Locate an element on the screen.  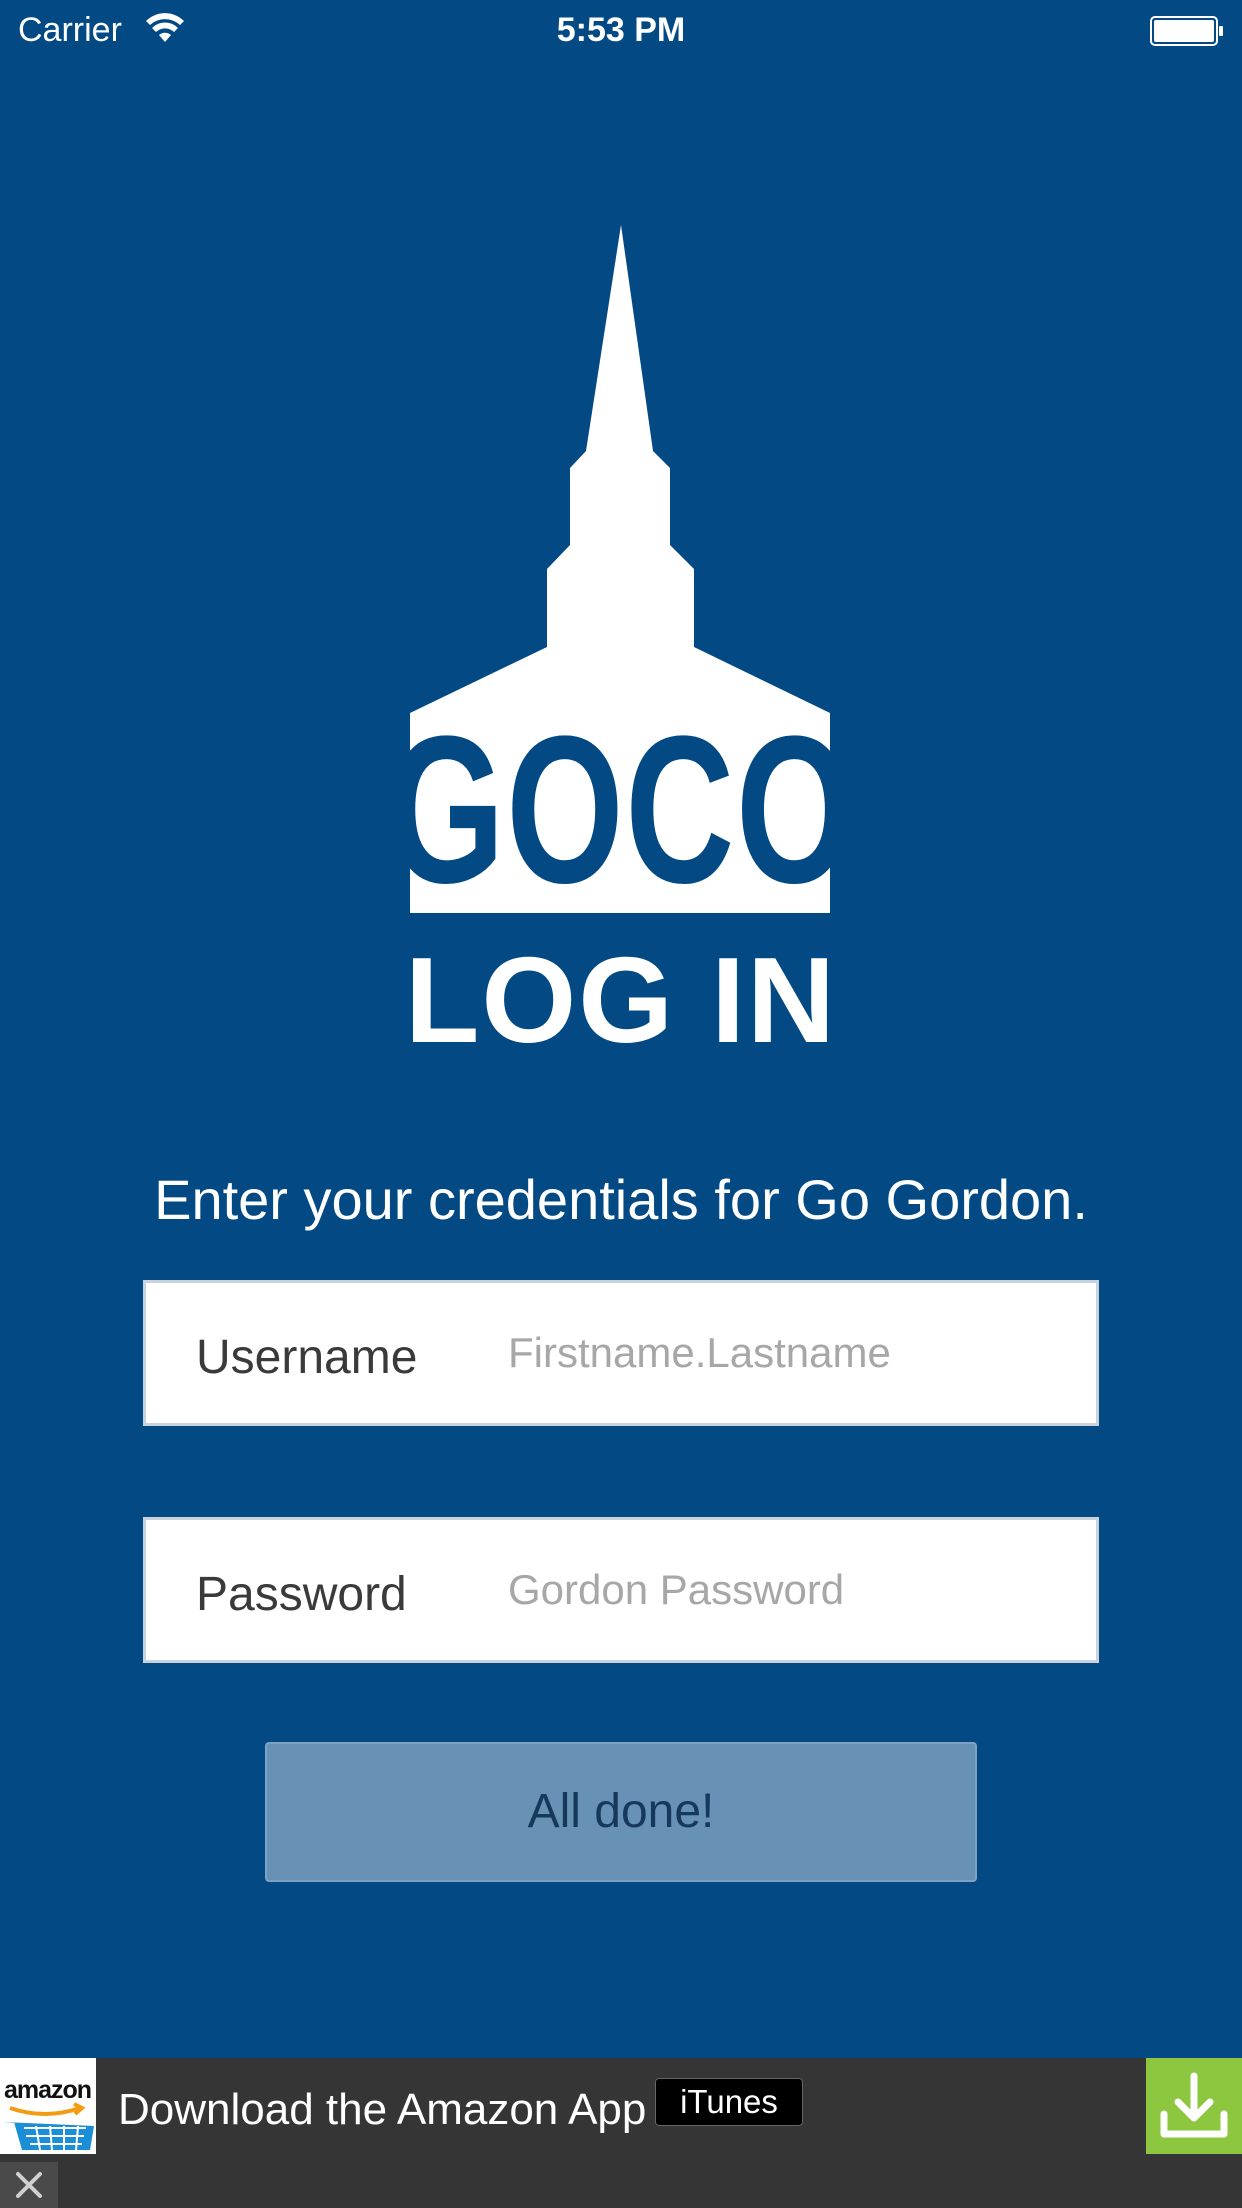
page-title: LOG IN is located at coordinates (621, 1000).